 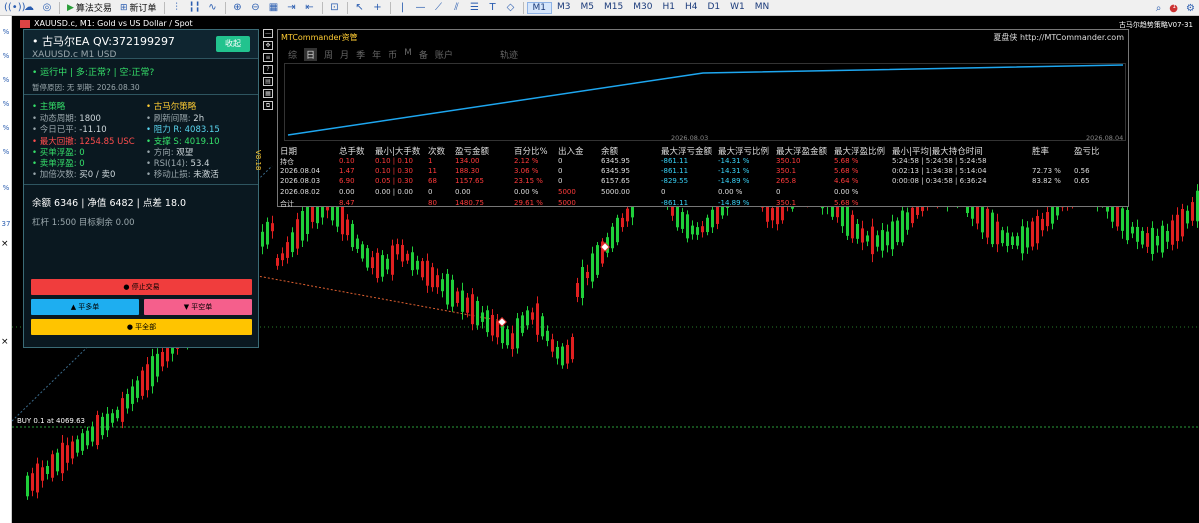 What do you see at coordinates (511, 8) in the screenshot?
I see `shapes-icon: ◇` at bounding box center [511, 8].